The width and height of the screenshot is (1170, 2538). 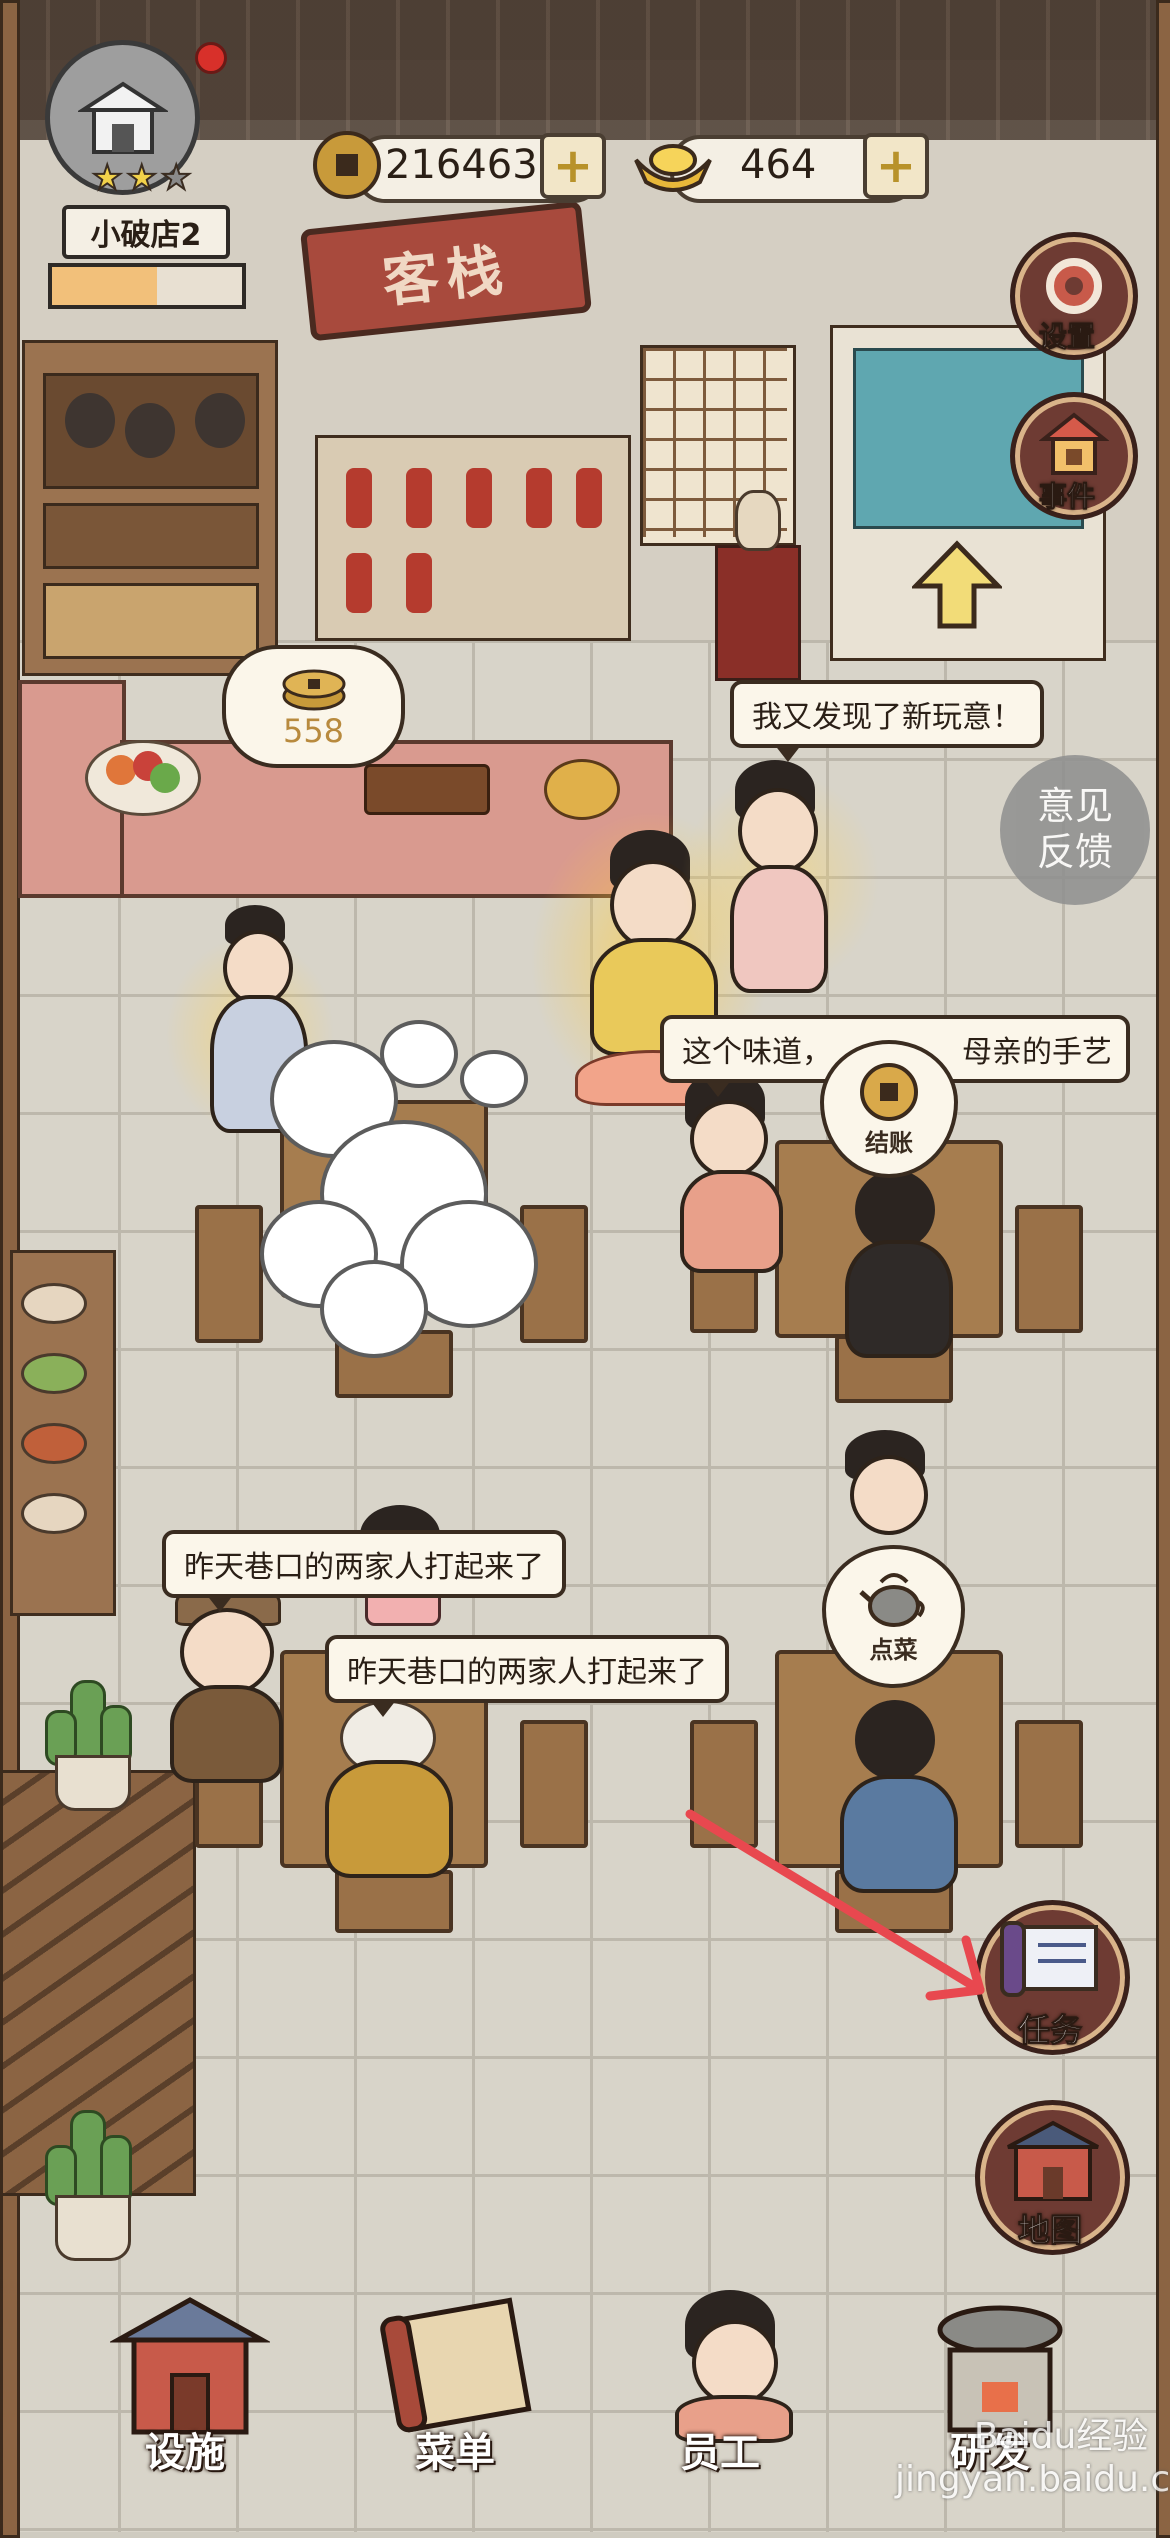 I want to click on right-pillar, so click(x=1163, y=1269).